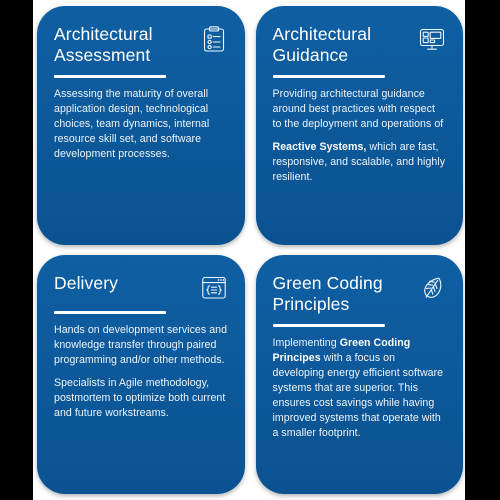  I want to click on card-title: Architectural Assessment, so click(103, 44).